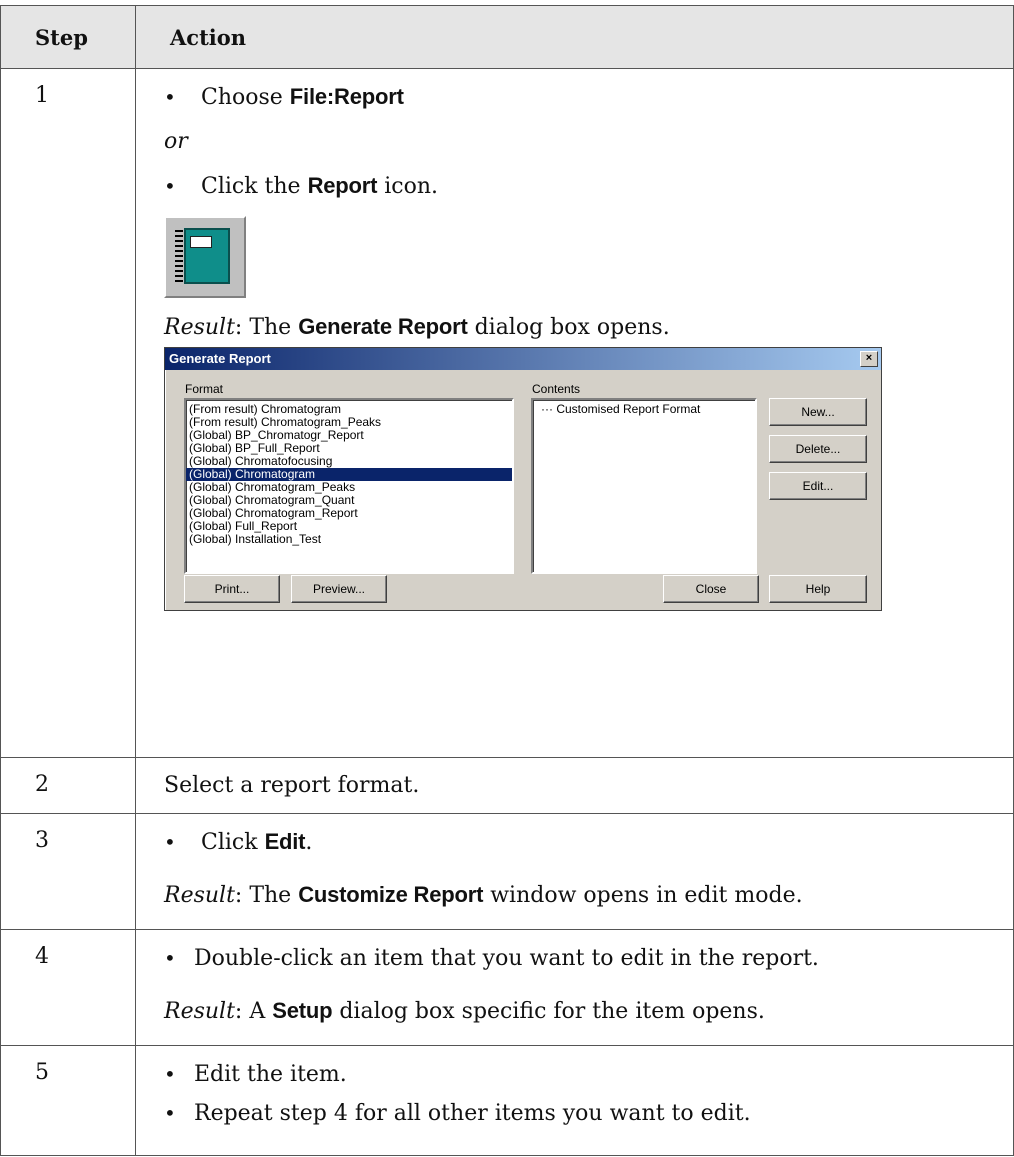  I want to click on instruction-line: Click Edit., so click(588, 842).